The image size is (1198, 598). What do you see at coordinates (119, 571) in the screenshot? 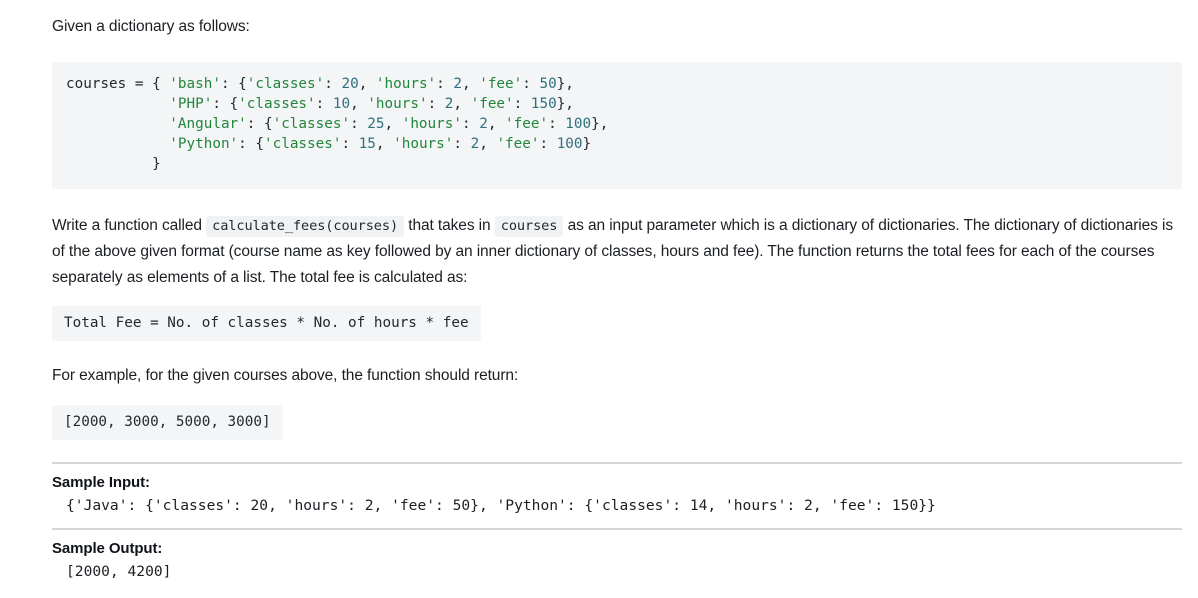
I see `sample-output-value: [2000, 4200]` at bounding box center [119, 571].